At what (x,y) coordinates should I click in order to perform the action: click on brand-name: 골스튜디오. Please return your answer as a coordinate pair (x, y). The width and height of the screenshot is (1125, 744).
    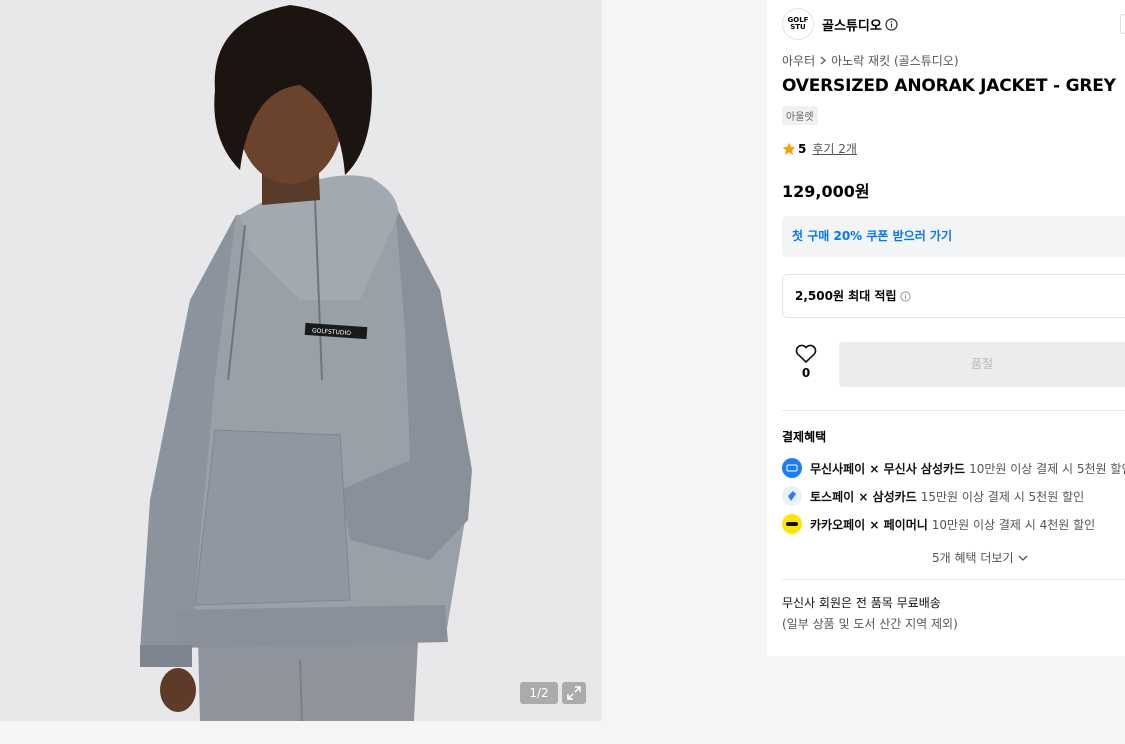
    Looking at the image, I should click on (852, 24).